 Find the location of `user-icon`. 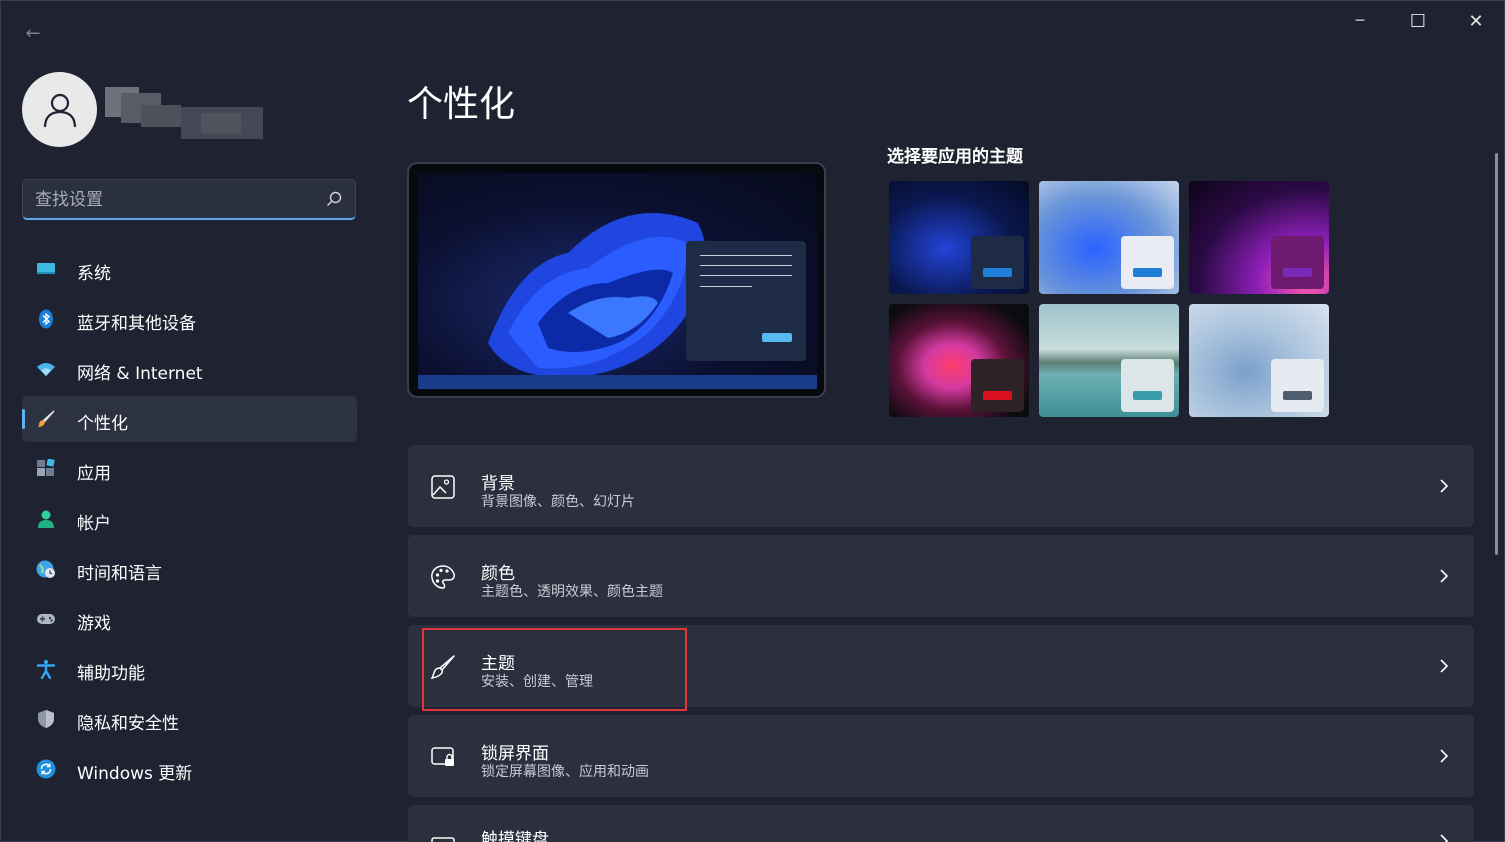

user-icon is located at coordinates (59, 110).